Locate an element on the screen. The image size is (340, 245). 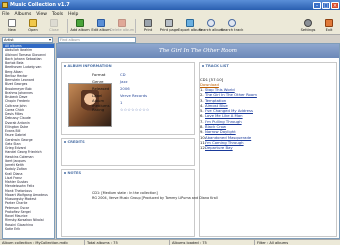
property-value: 1 is located at coordinates (121, 102).